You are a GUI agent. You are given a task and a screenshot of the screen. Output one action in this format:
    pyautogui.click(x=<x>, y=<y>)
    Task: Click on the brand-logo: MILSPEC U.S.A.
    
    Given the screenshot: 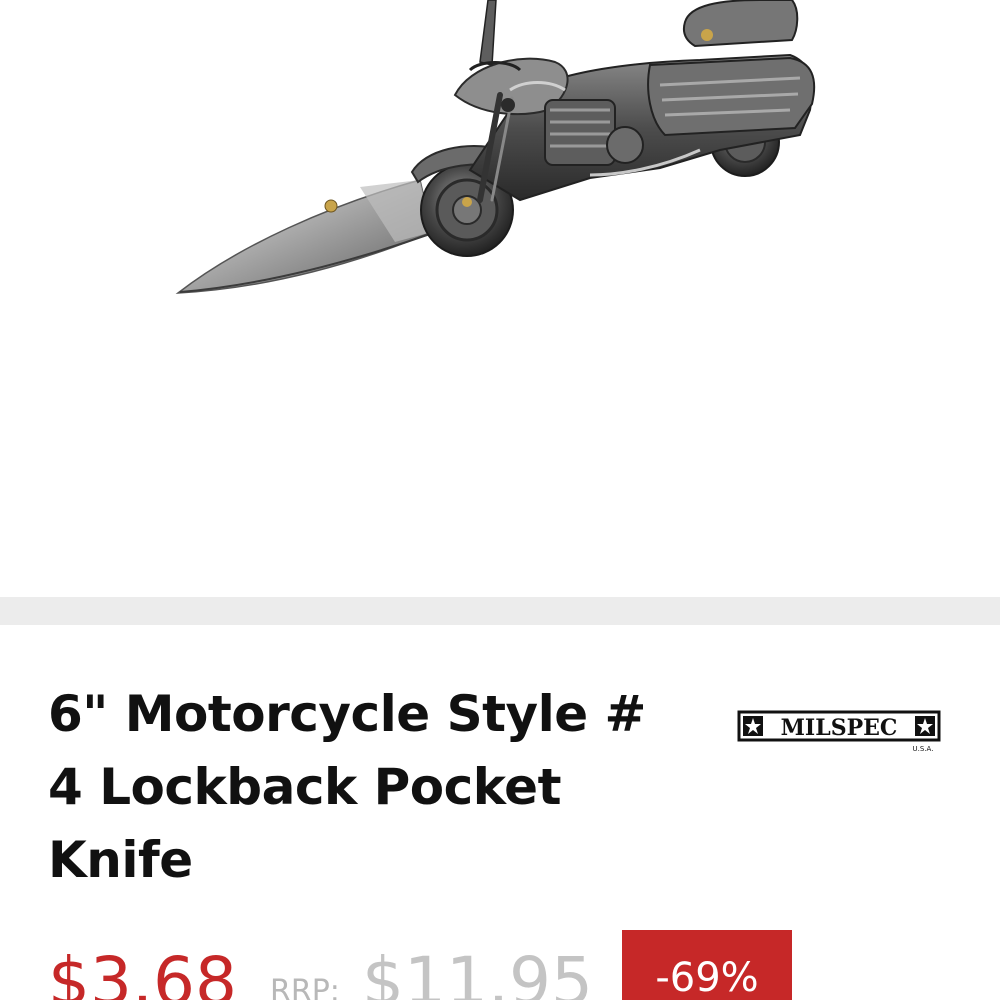 What is the action you would take?
    pyautogui.click(x=839, y=730)
    